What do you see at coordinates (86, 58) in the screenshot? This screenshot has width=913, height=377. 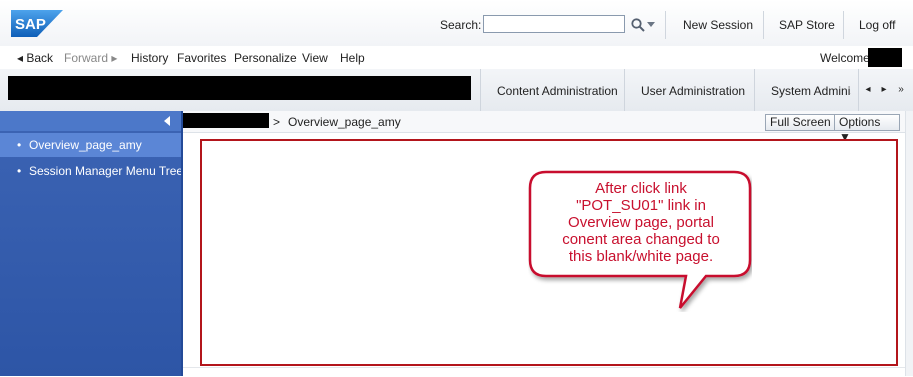 I see `forward-label: Forward` at bounding box center [86, 58].